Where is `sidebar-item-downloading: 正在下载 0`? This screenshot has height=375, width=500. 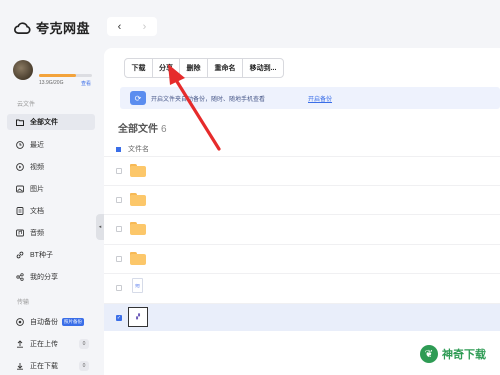
sidebar-item-downloading: 正在下载 0 is located at coordinates (51, 366).